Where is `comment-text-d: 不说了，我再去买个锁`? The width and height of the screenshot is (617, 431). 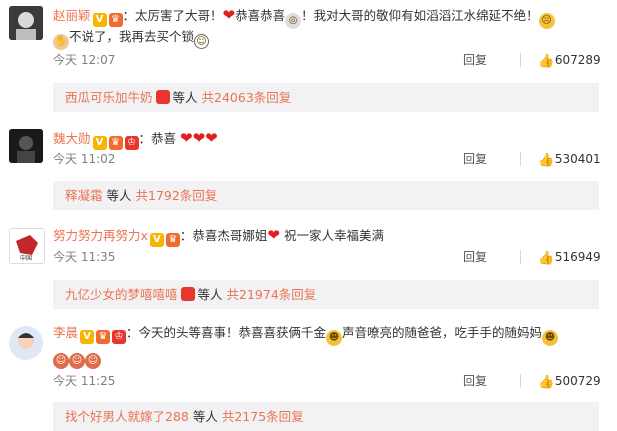 comment-text-d: 不说了，我再去买个锁 is located at coordinates (132, 36).